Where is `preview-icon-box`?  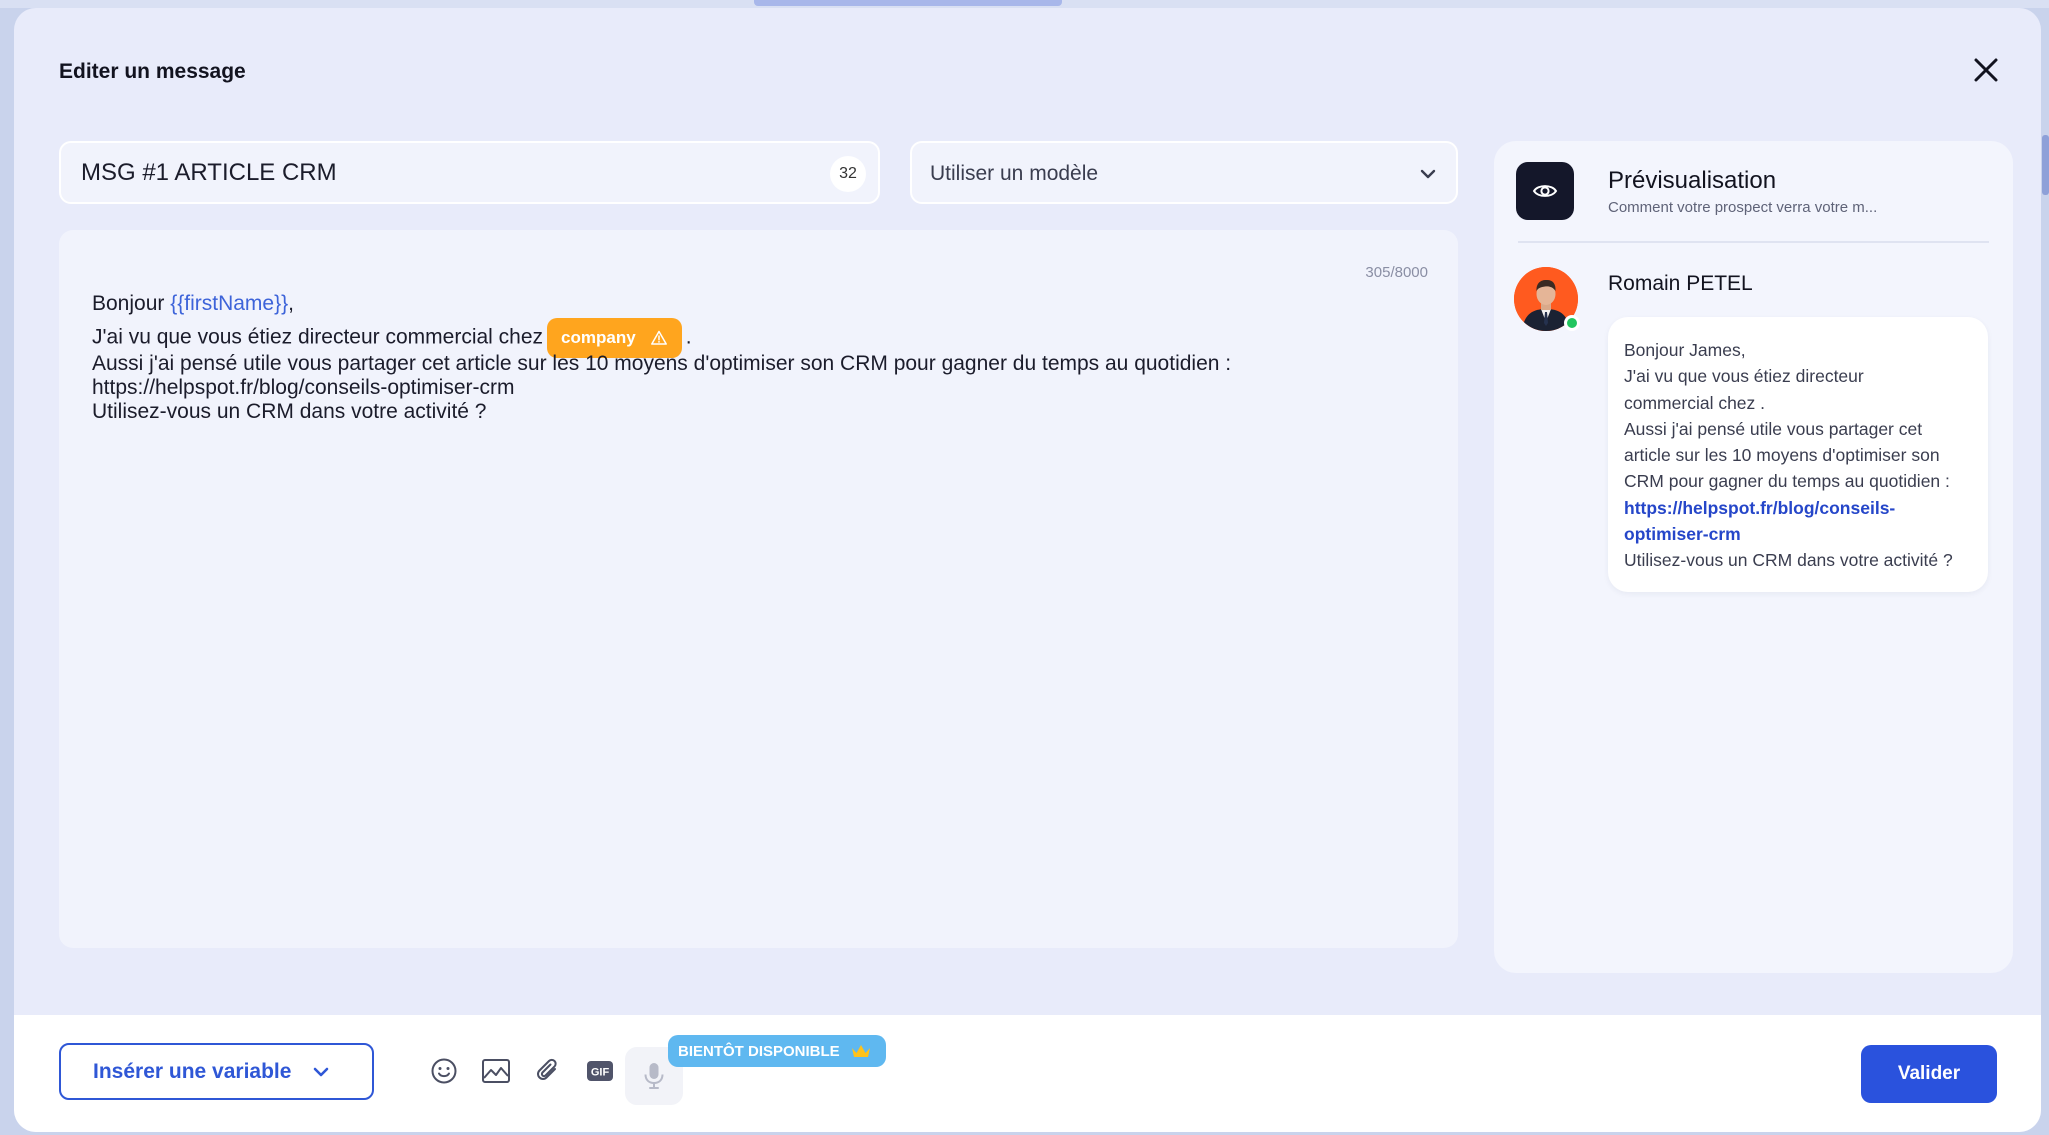
preview-icon-box is located at coordinates (1545, 191).